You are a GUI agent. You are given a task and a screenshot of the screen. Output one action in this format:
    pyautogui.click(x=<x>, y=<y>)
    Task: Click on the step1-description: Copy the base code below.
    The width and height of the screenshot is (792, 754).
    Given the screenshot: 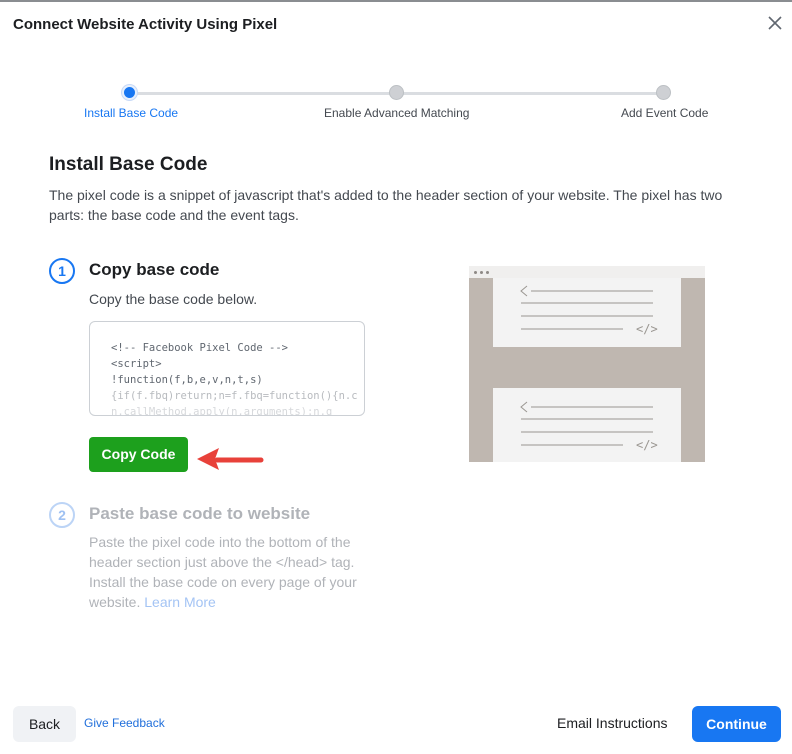 What is the action you would take?
    pyautogui.click(x=173, y=299)
    